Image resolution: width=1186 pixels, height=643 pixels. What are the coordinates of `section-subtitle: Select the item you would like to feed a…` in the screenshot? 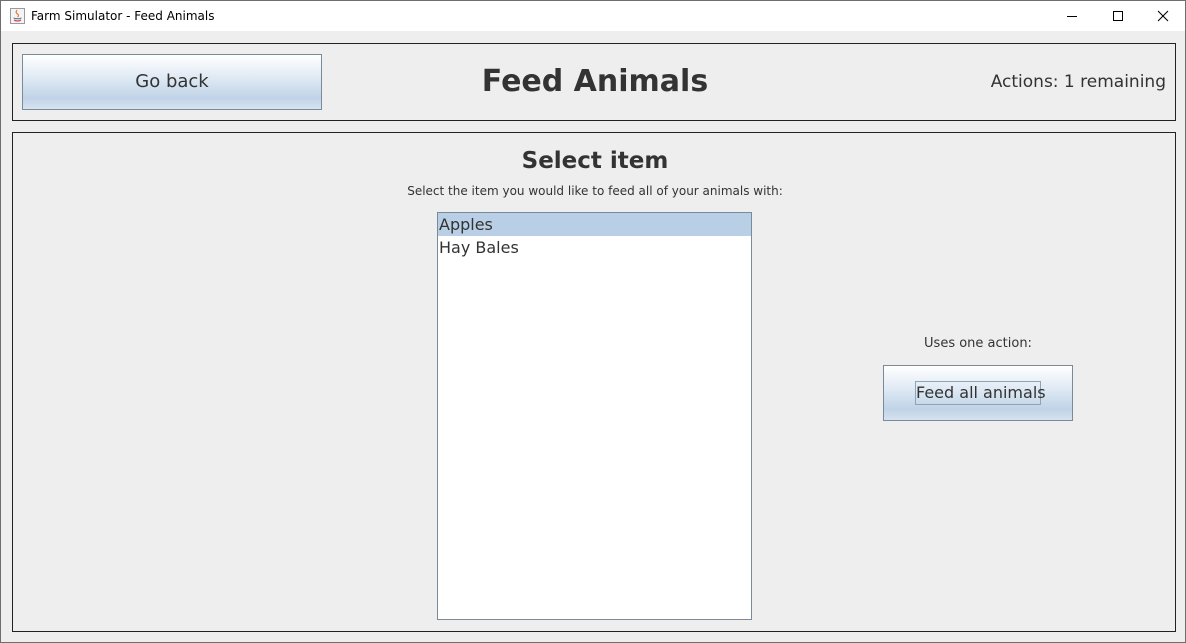 It's located at (595, 191).